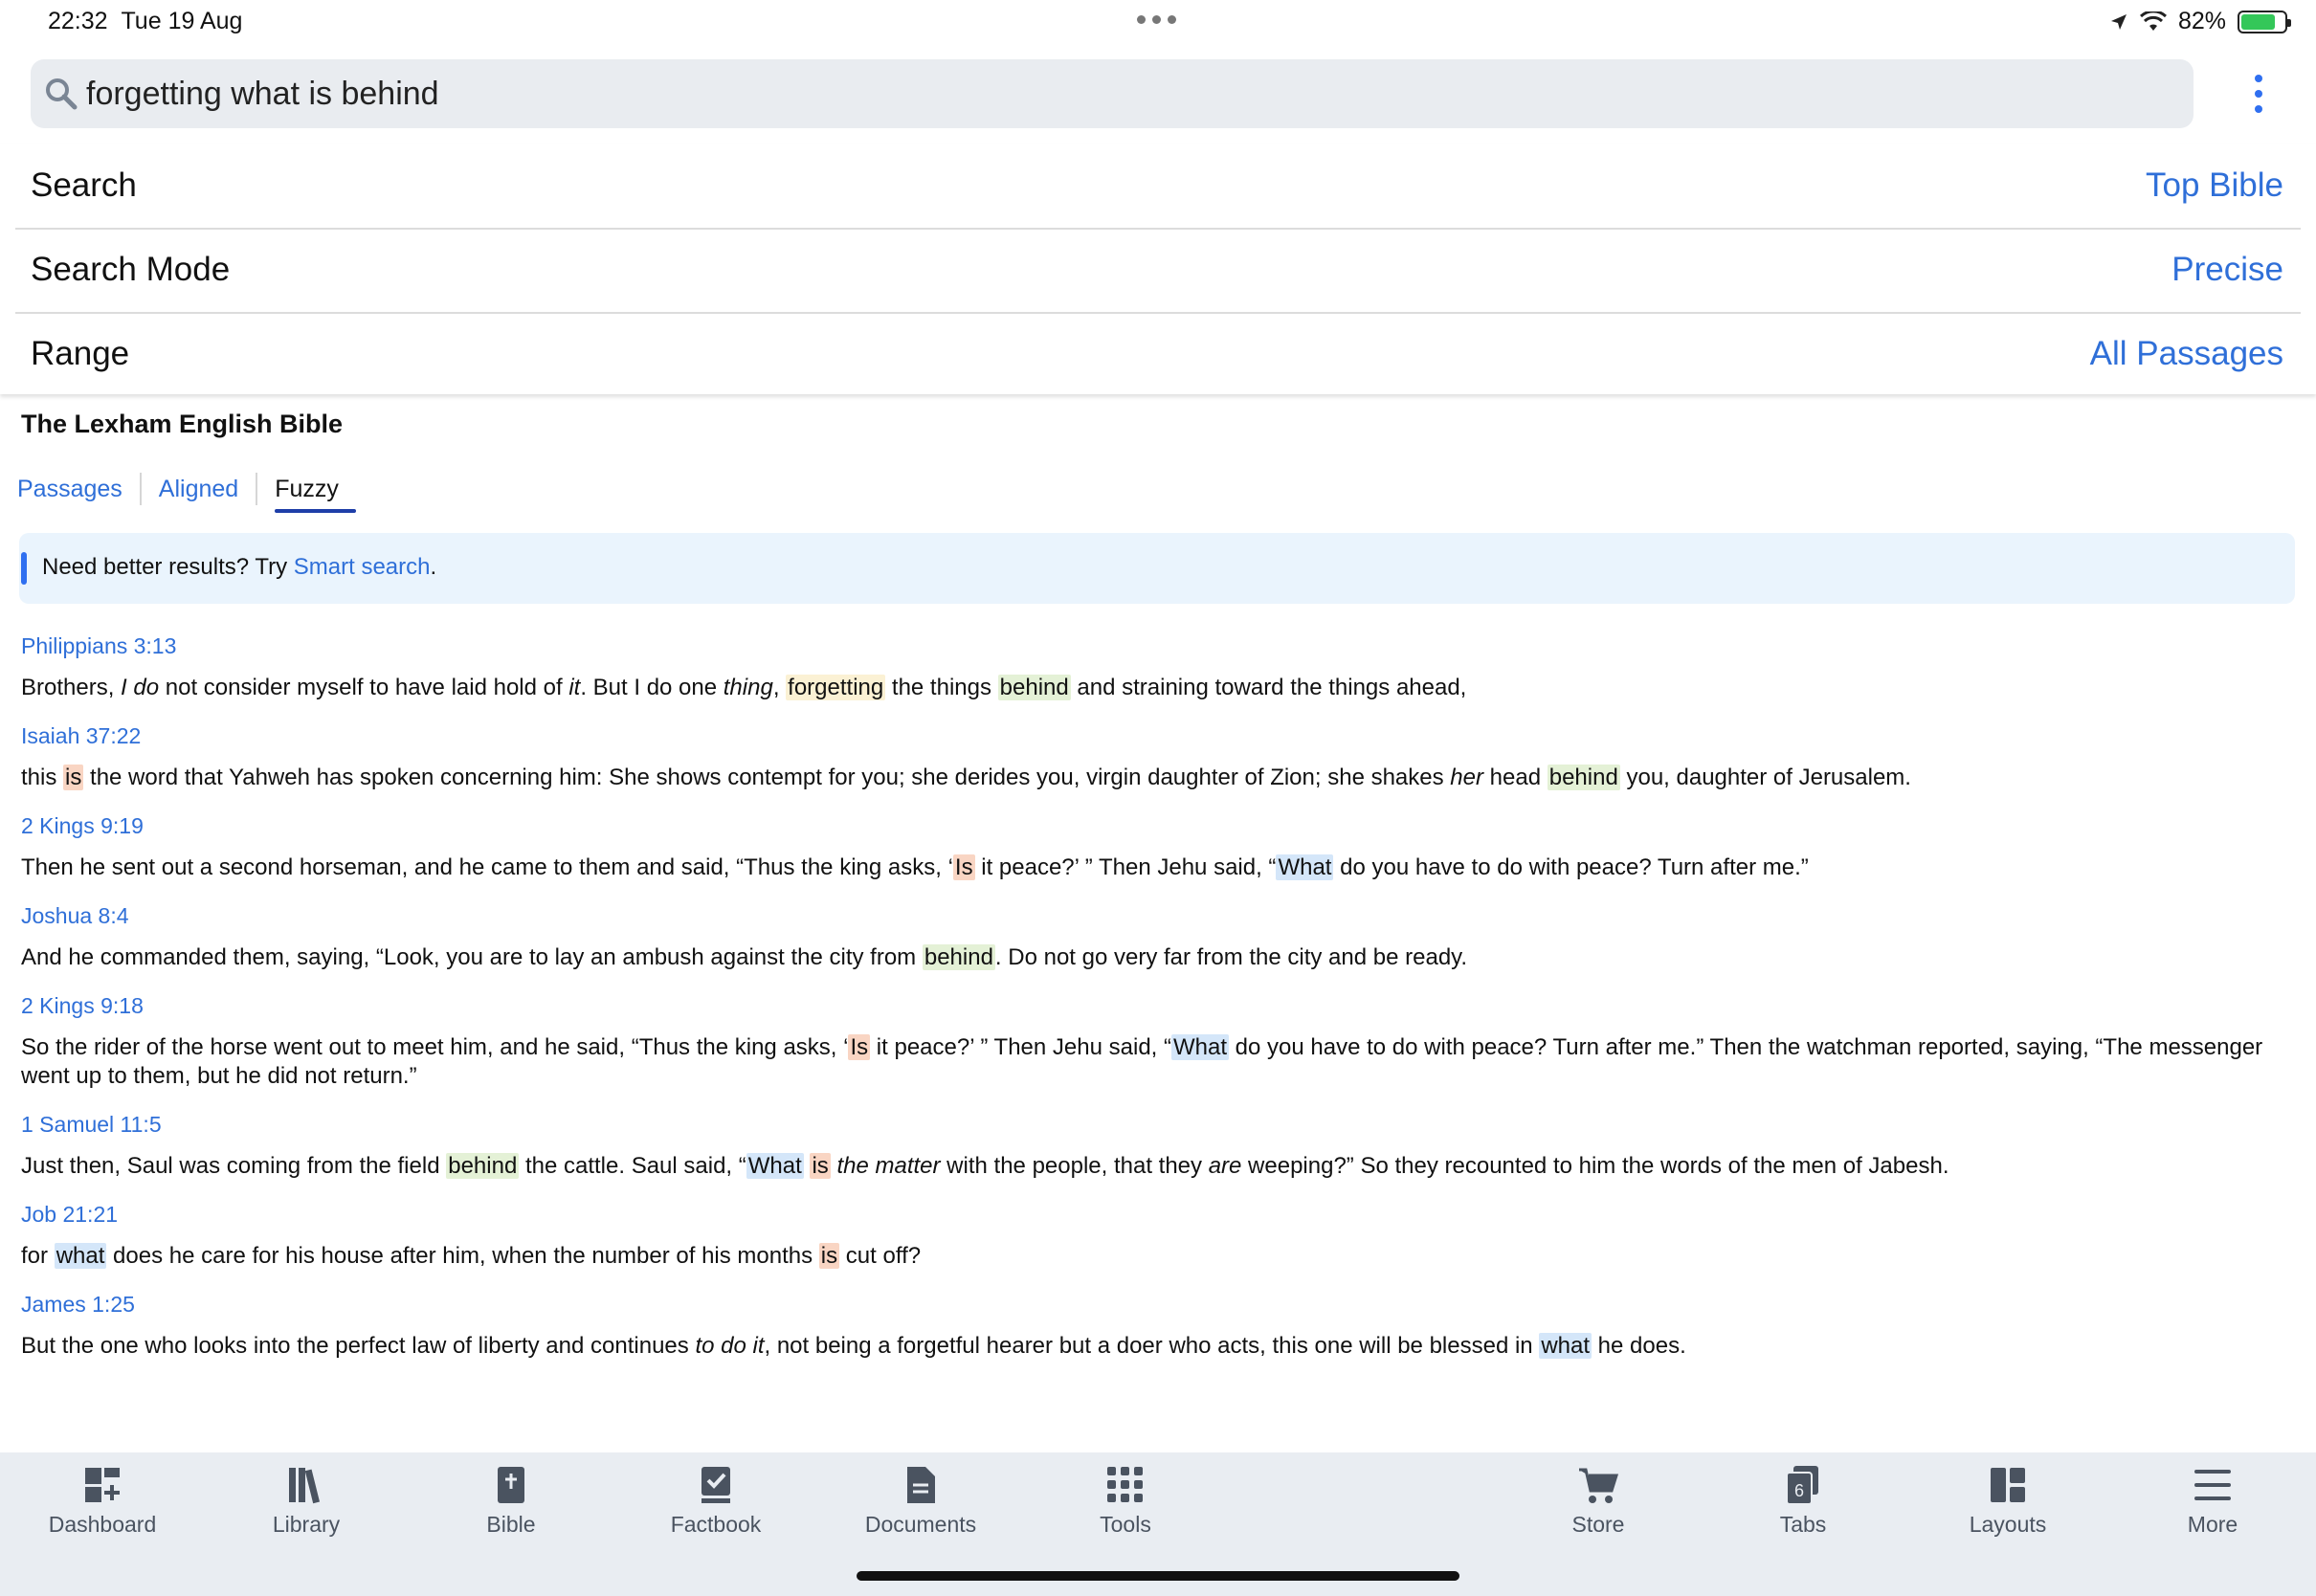 Image resolution: width=2316 pixels, height=1596 pixels. What do you see at coordinates (1799, 1491) in the screenshot?
I see `tabs-count-badge: 6` at bounding box center [1799, 1491].